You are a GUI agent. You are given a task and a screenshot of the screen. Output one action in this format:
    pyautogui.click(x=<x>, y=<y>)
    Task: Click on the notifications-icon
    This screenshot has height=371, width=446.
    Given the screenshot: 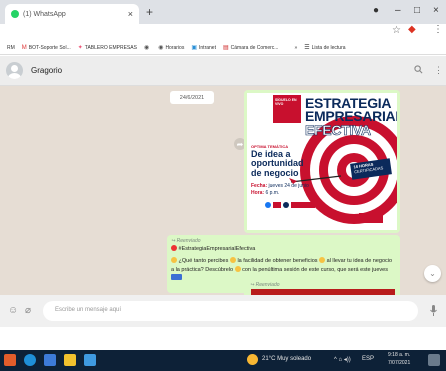 What is the action you would take?
    pyautogui.click(x=434, y=360)
    